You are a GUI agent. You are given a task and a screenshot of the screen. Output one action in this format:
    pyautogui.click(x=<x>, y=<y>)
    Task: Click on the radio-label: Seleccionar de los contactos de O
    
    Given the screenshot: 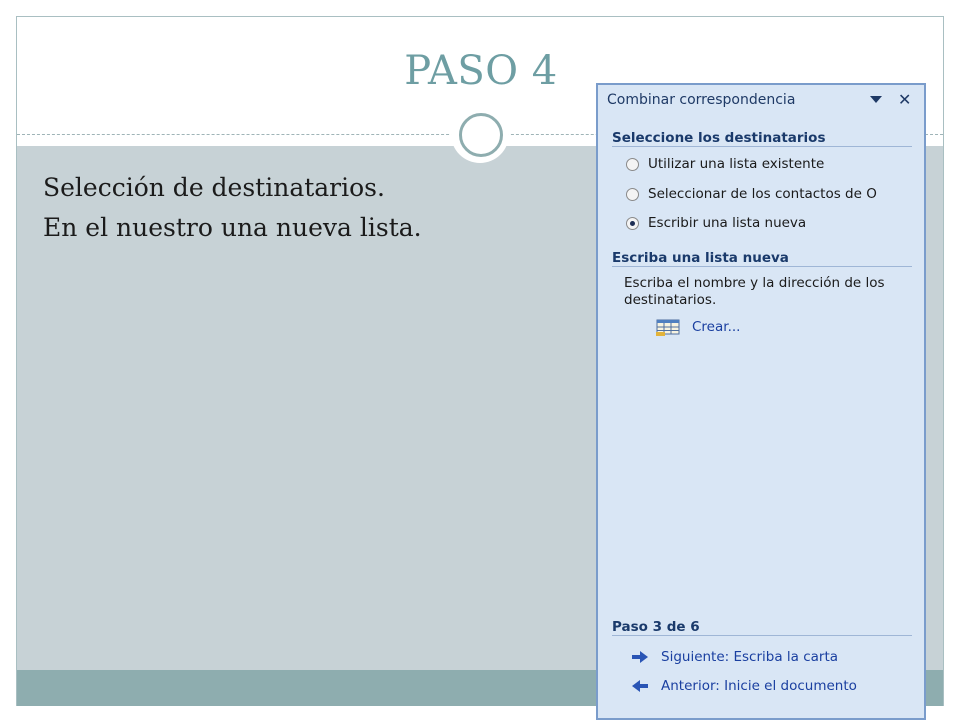 What is the action you would take?
    pyautogui.click(x=762, y=194)
    